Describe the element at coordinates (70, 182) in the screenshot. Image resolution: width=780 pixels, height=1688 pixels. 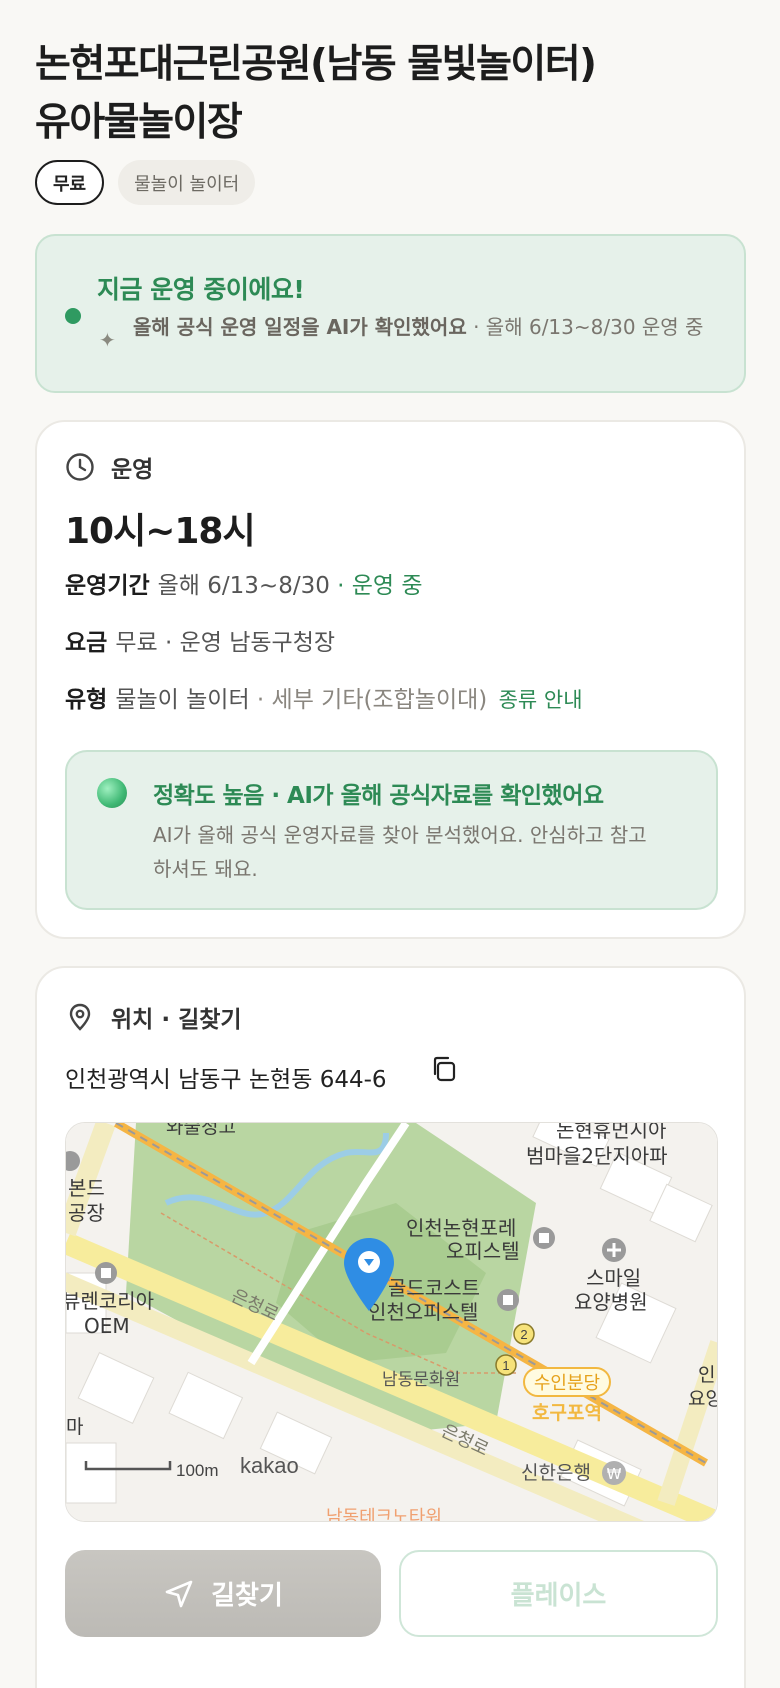
I see `tag-free: 무료` at that location.